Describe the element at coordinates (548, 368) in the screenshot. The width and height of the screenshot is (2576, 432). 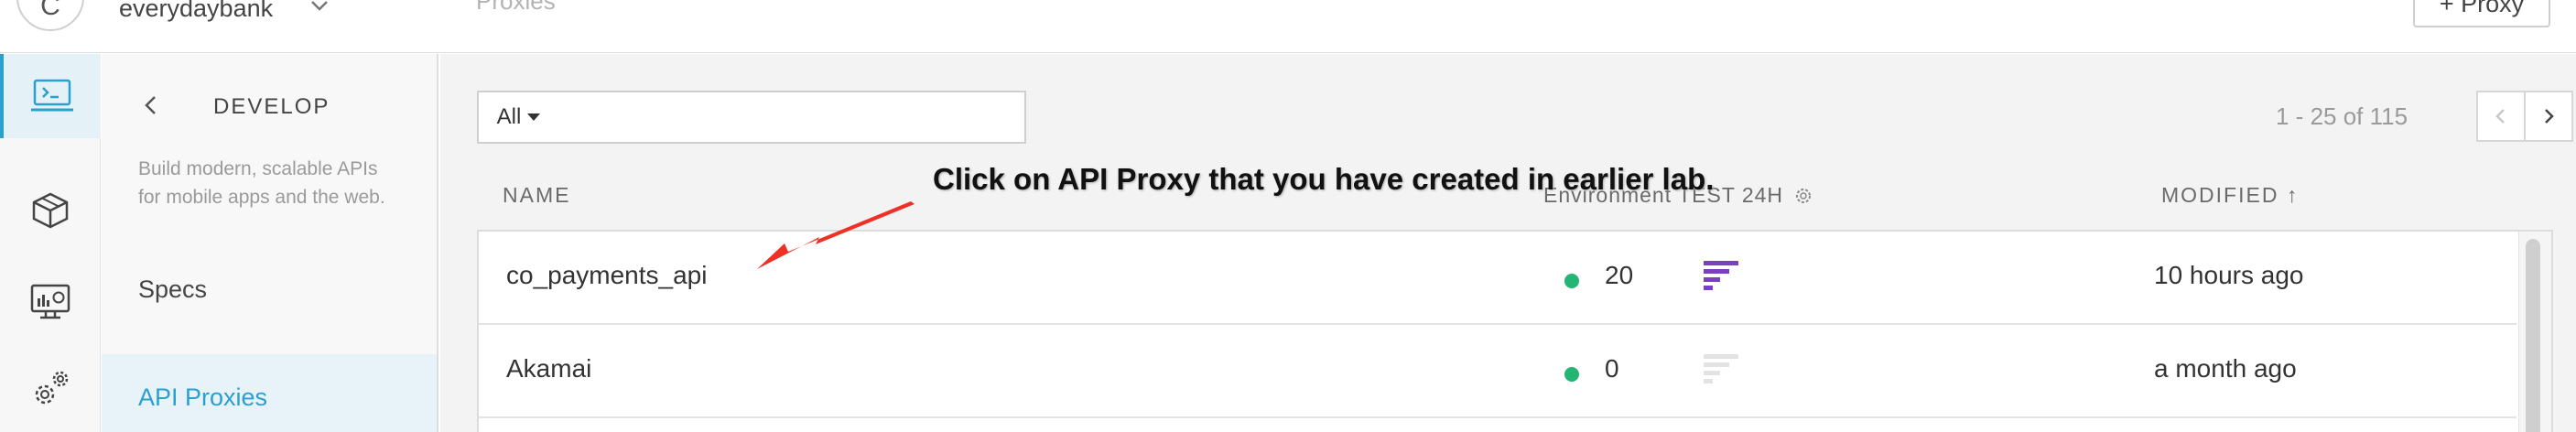
I see `proxy-name: Akamai` at that location.